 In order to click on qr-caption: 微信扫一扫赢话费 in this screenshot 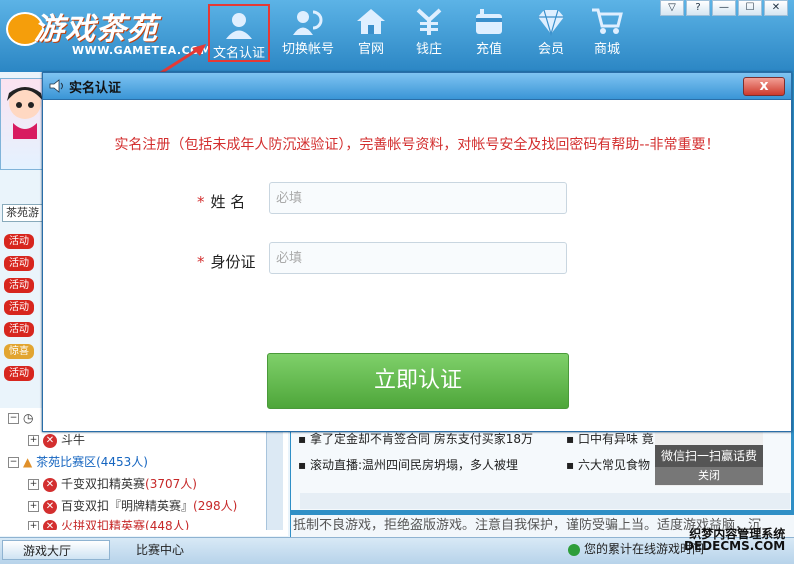, I will do `click(709, 456)`.